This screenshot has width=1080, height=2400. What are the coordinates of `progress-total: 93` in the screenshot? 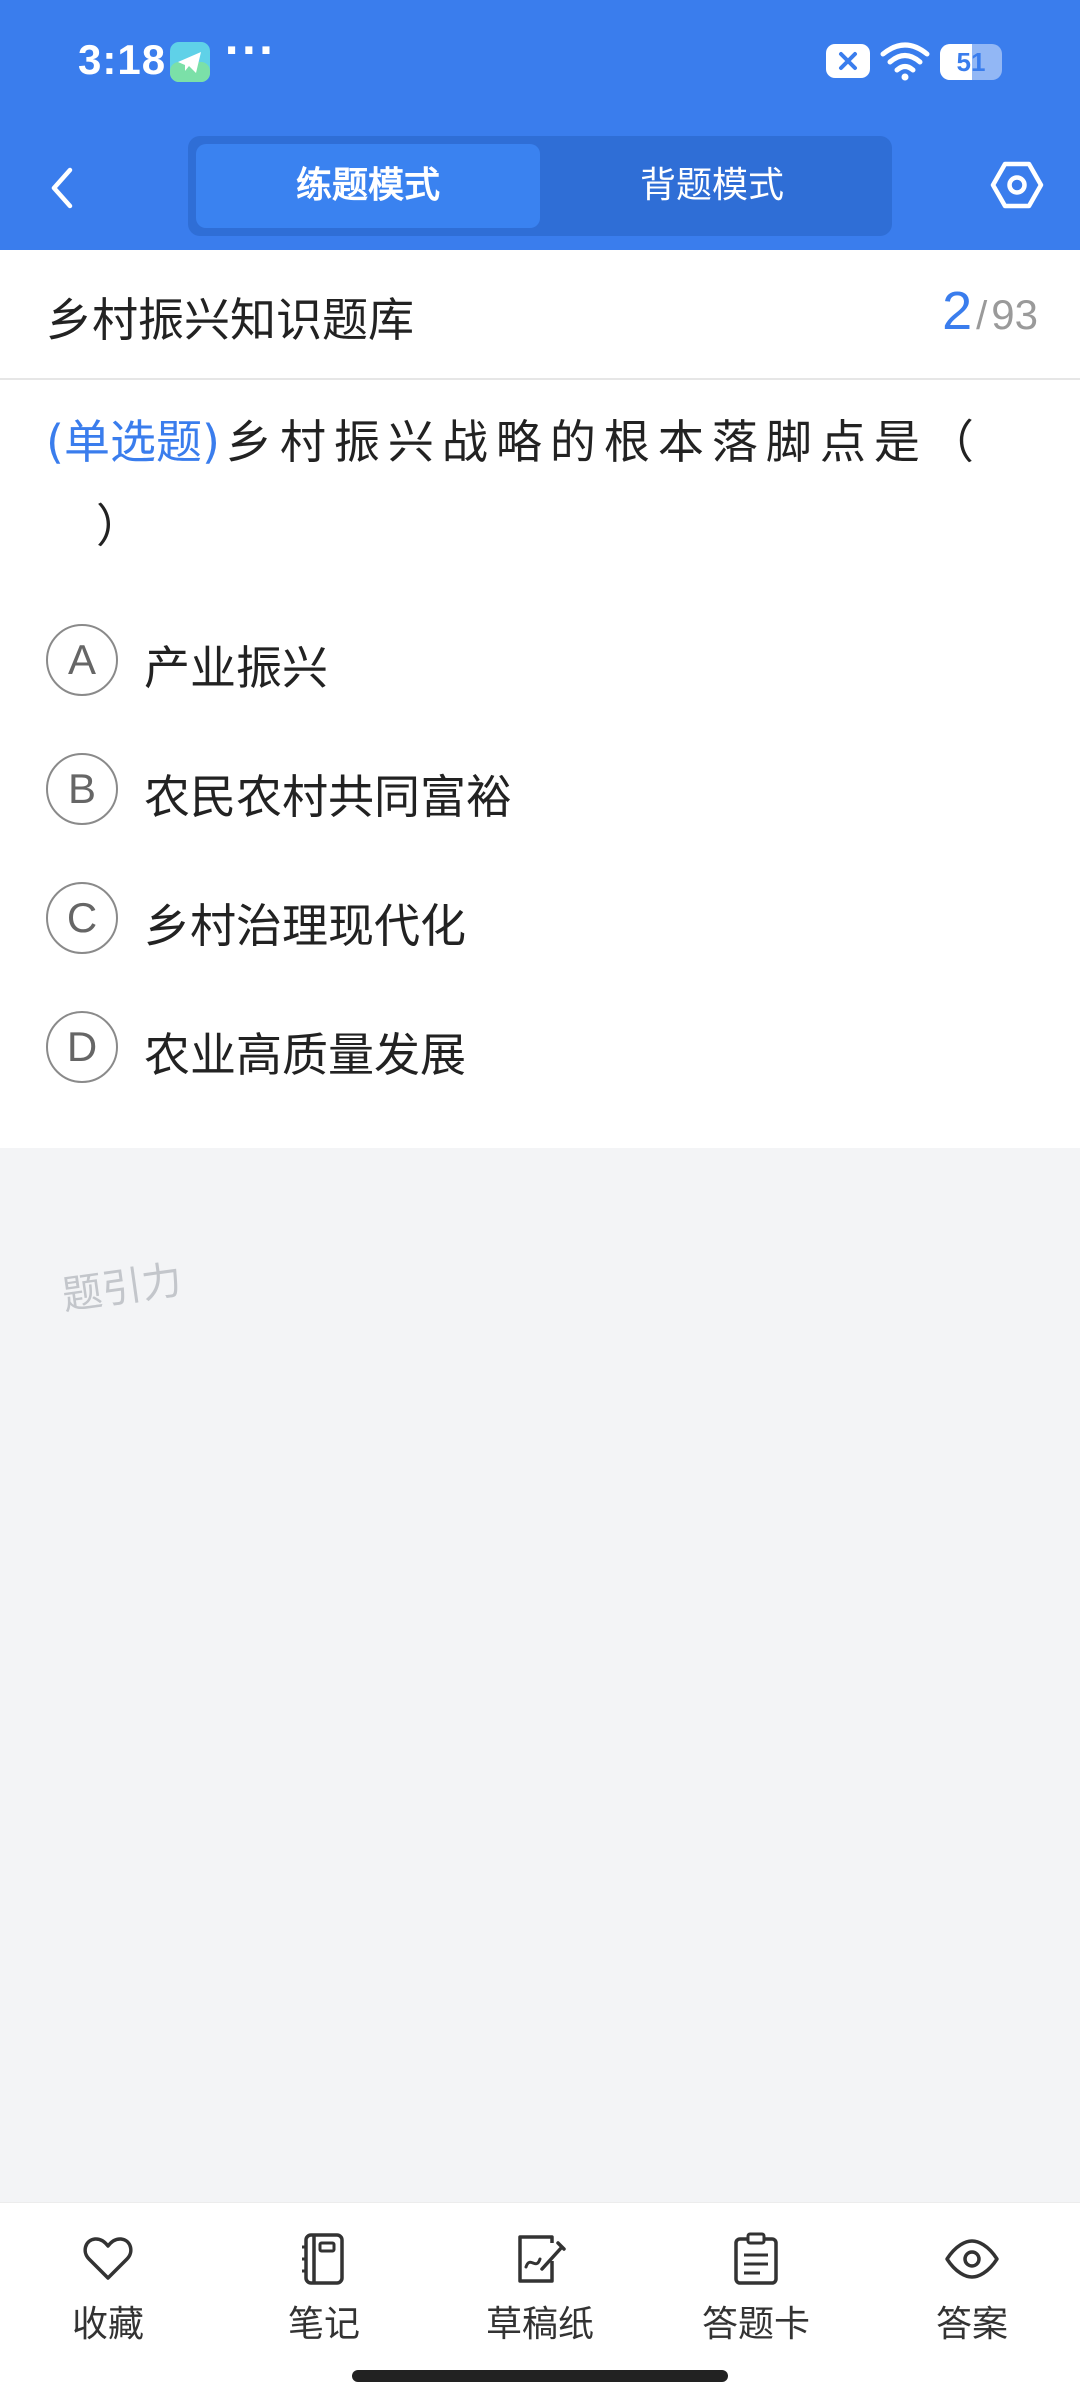 It's located at (1014, 314).